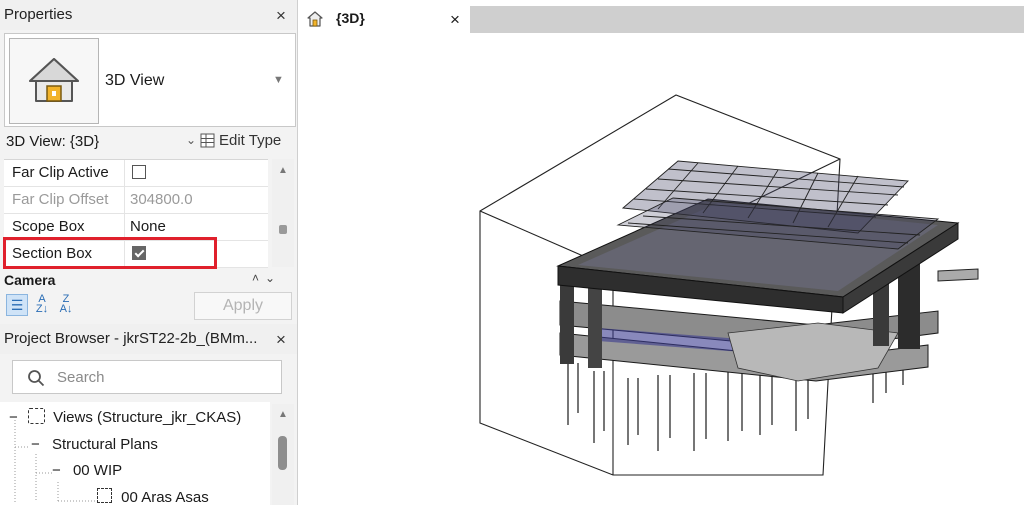 This screenshot has height=509, width=1024. What do you see at coordinates (147, 377) in the screenshot?
I see `search-input: Search` at bounding box center [147, 377].